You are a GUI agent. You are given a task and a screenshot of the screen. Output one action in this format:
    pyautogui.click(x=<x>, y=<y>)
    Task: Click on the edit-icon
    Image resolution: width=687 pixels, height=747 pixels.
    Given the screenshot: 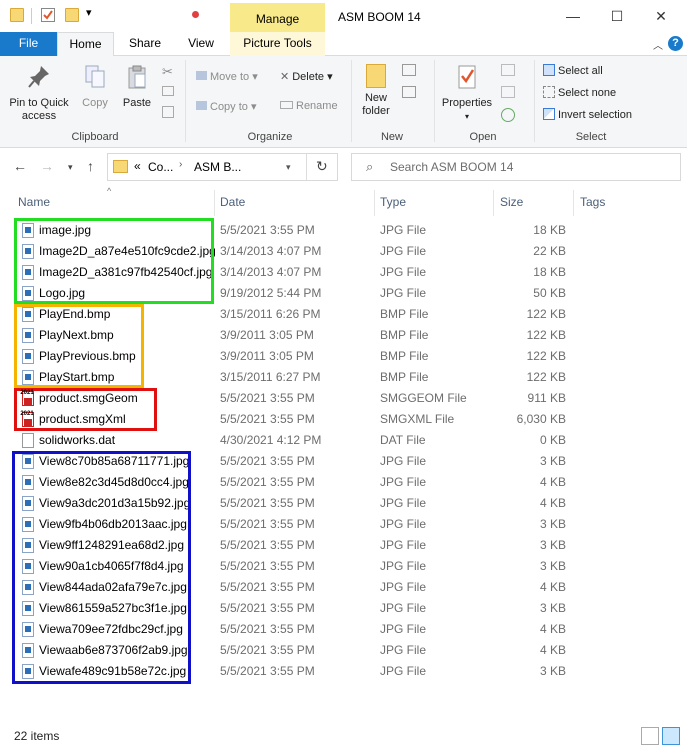 What is the action you would take?
    pyautogui.click(x=508, y=92)
    